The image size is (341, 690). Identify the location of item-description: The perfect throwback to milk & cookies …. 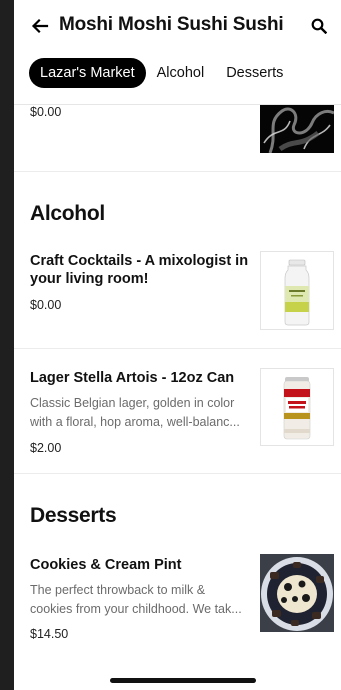
(136, 599).